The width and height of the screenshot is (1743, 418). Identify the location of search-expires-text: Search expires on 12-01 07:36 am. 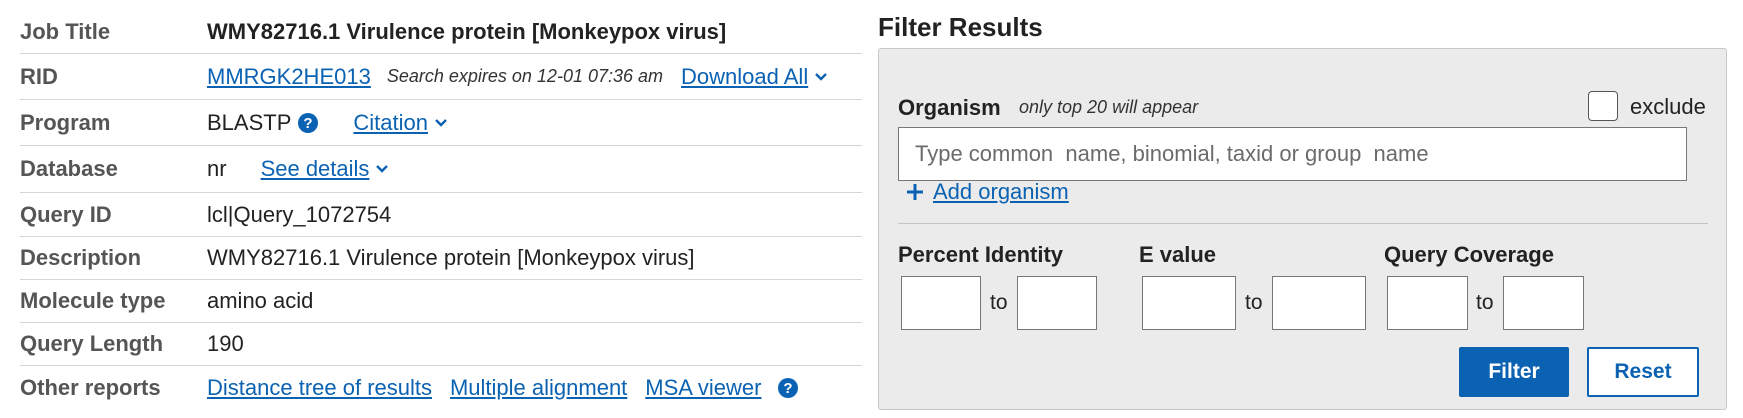
(525, 76).